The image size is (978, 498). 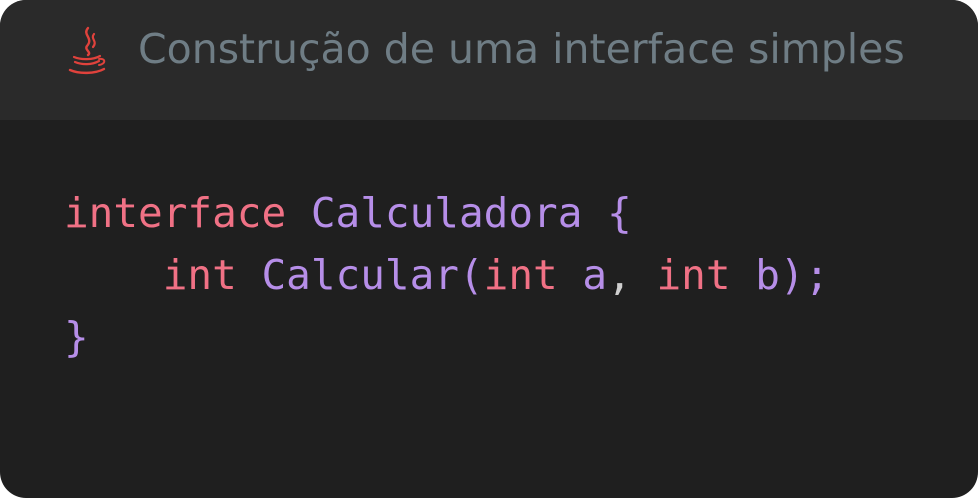 What do you see at coordinates (595, 275) in the screenshot?
I see `code-param1-name: a` at bounding box center [595, 275].